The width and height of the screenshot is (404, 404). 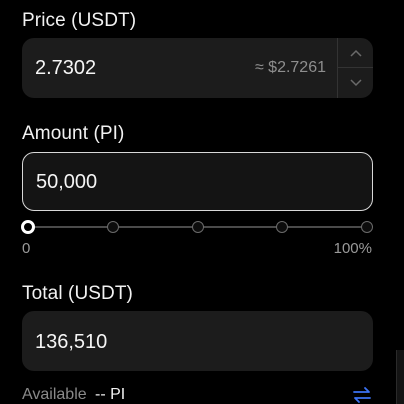 I want to click on price-usd-approx: ≈ $2.7261, so click(x=290, y=67).